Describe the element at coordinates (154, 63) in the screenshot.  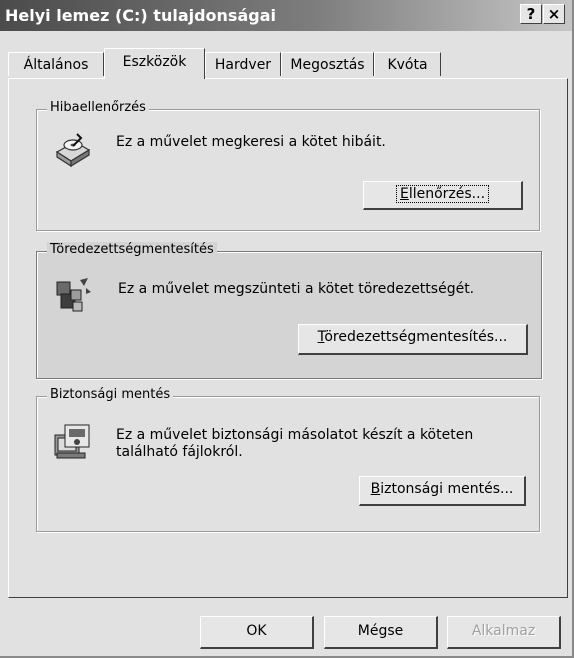
I see `tab-tools: Eszközök` at that location.